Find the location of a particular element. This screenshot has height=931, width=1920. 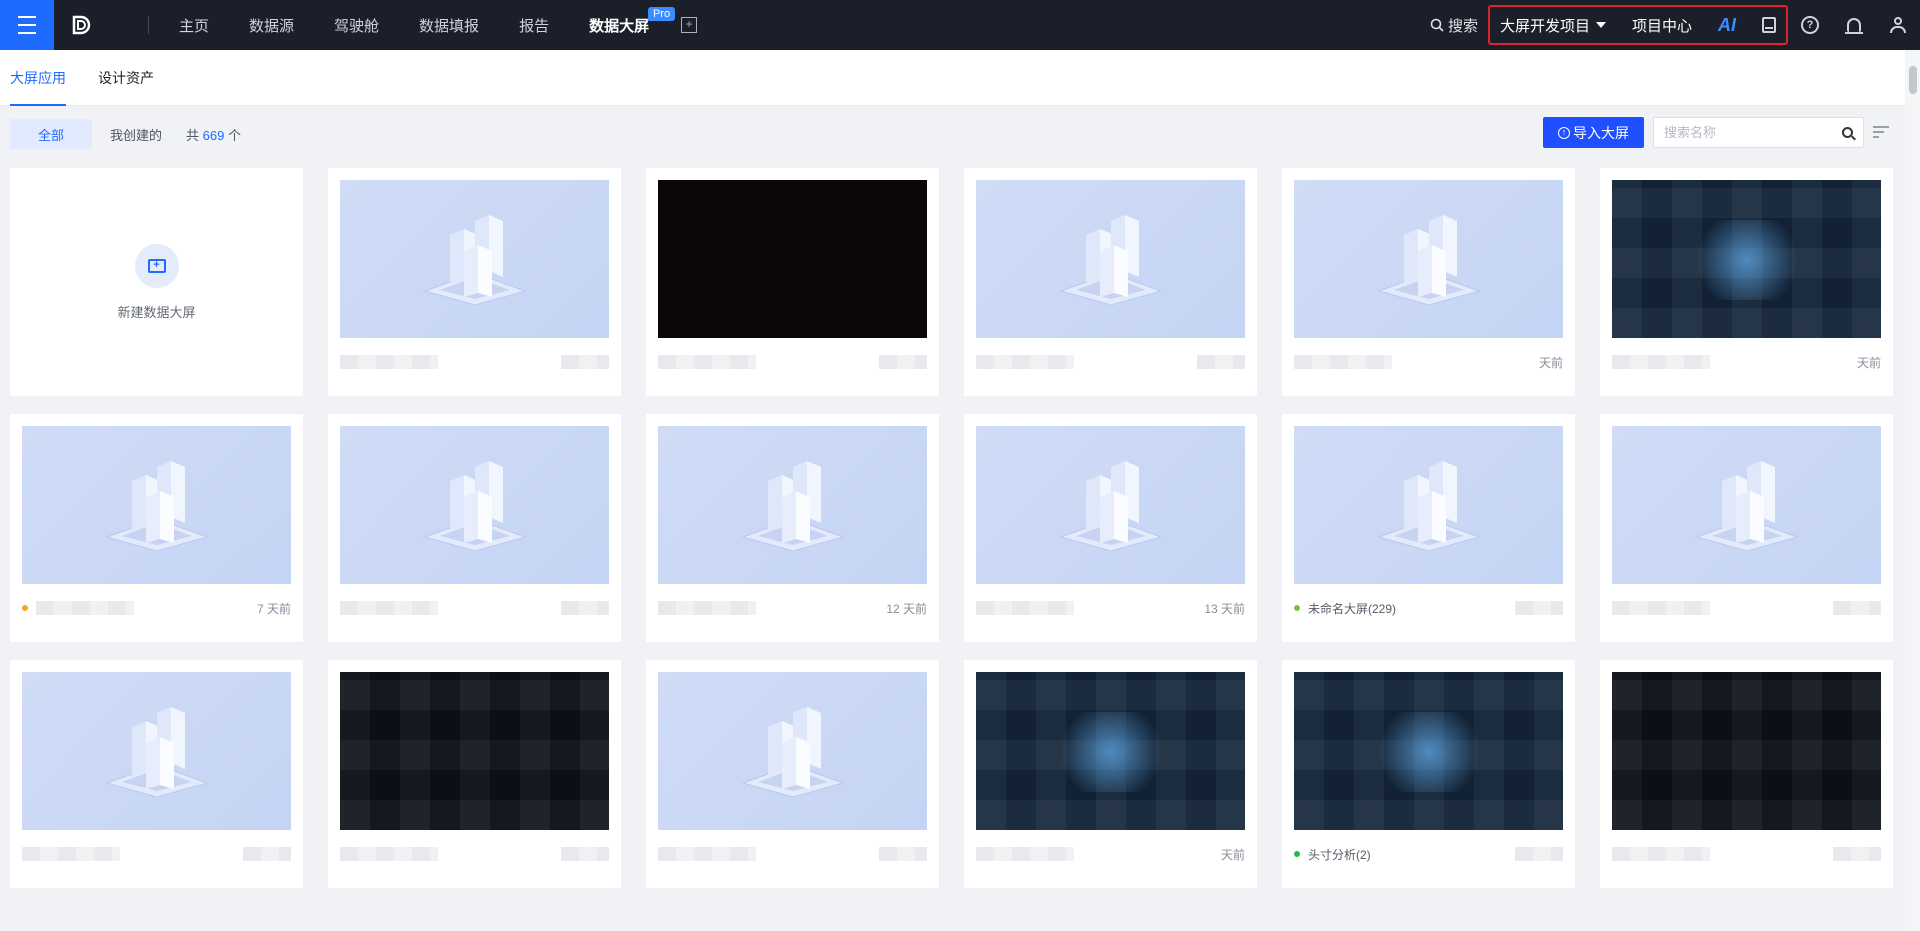

logo-icon is located at coordinates (81, 25).